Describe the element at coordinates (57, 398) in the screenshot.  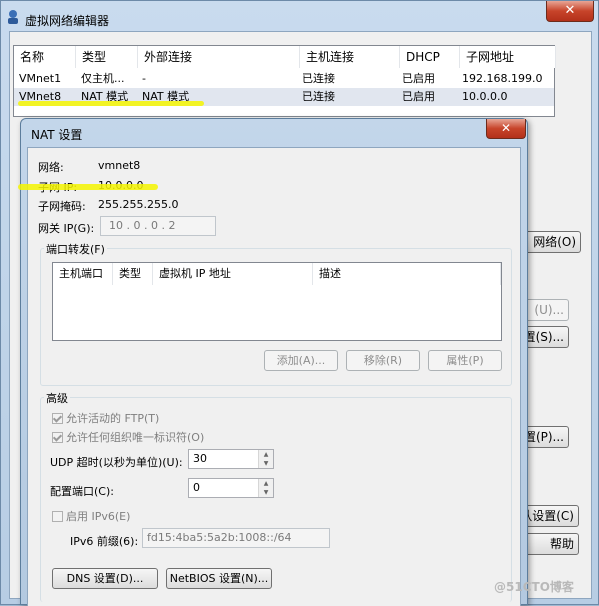
I see `advanced-title: 高级` at that location.